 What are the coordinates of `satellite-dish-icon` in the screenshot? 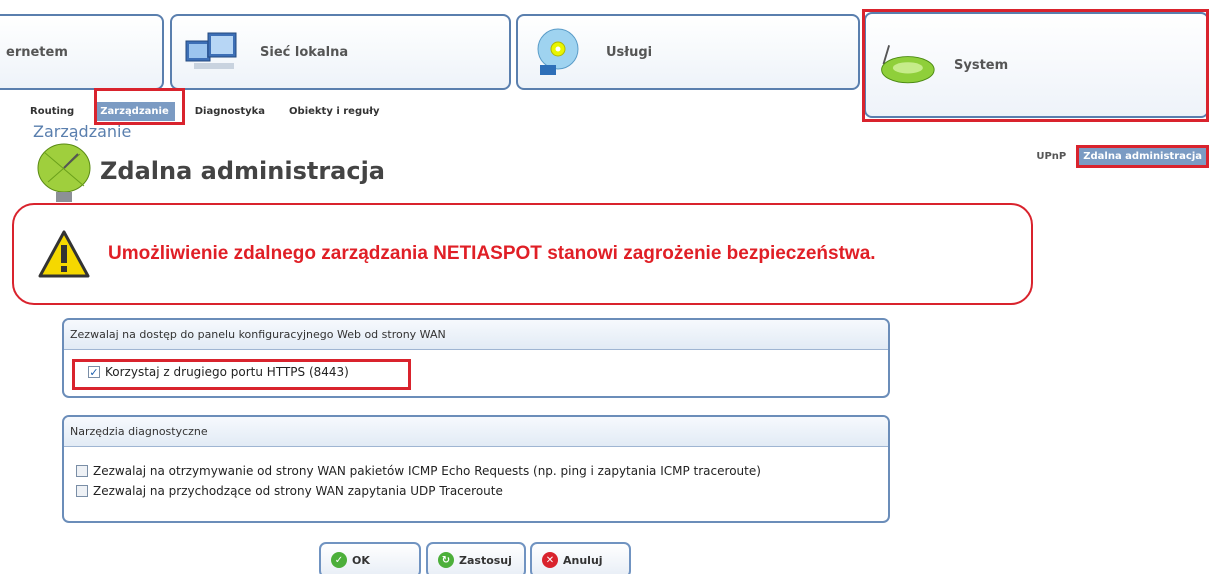 It's located at (64, 172).